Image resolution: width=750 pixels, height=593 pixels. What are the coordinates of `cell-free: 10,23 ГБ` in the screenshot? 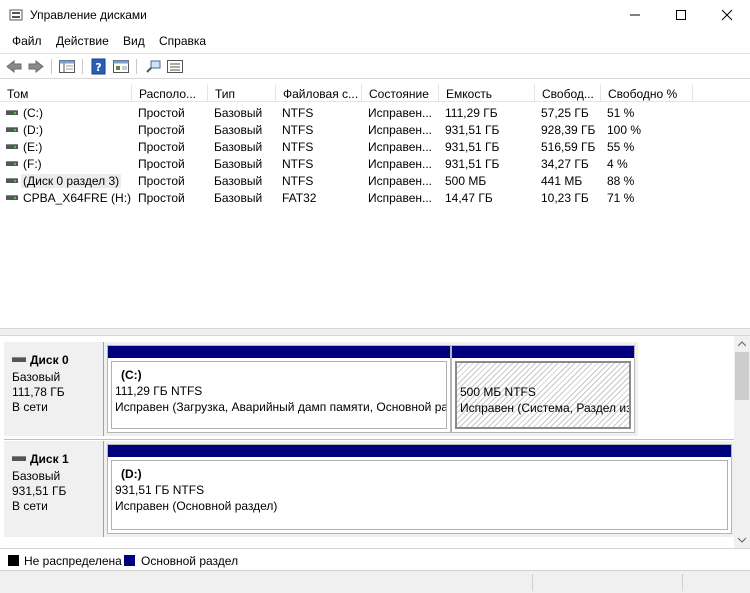 It's located at (565, 198).